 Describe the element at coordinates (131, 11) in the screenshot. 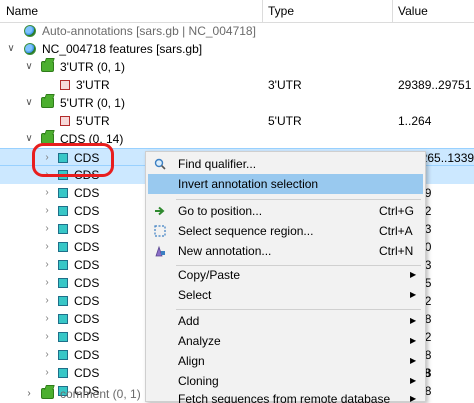

I see `column-name-header: Name` at that location.